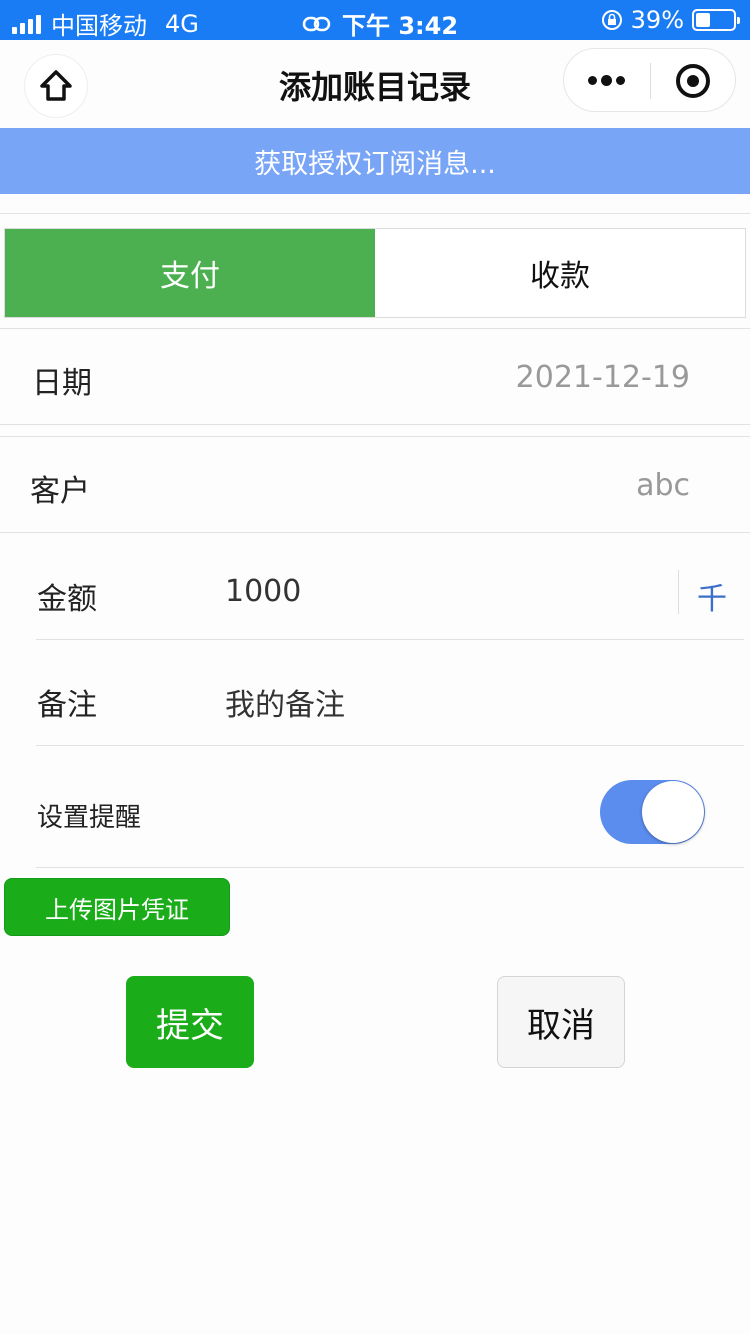  I want to click on payment-type-tabs: 支付 收款, so click(375, 273).